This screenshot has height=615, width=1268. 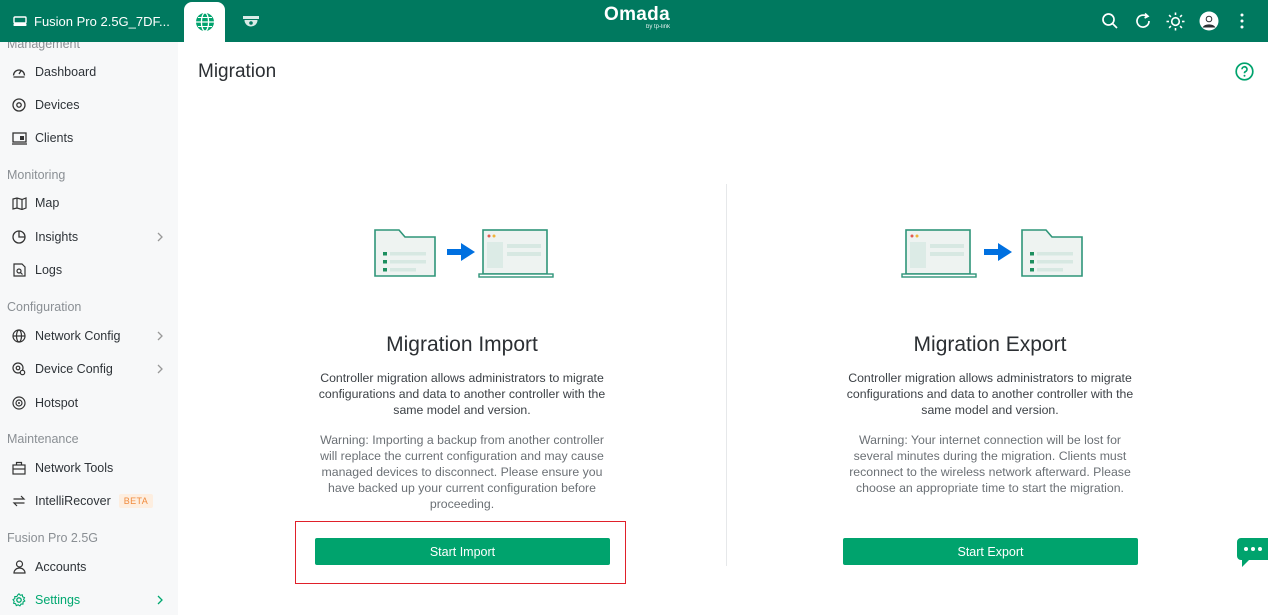 I want to click on sidebar-item-label: Network Config, so click(x=78, y=336).